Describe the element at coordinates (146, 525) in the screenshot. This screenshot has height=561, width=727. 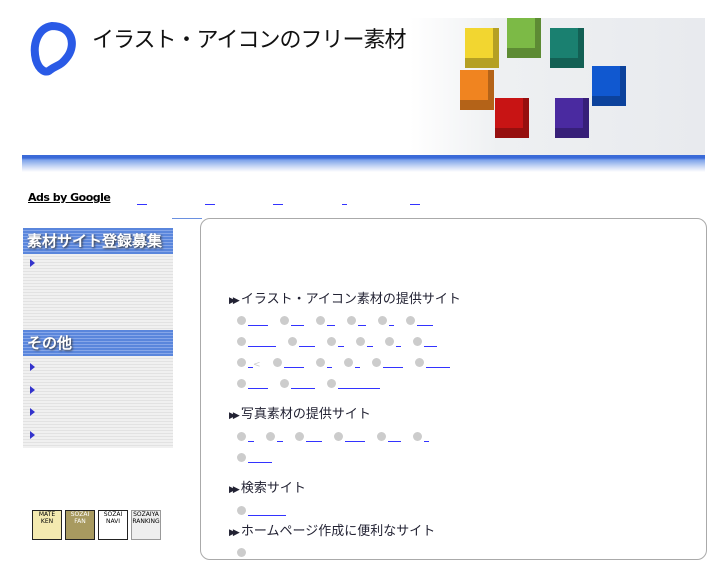
I see `banner-sozaiya-ranking: SOZAIYA RANKING` at that location.